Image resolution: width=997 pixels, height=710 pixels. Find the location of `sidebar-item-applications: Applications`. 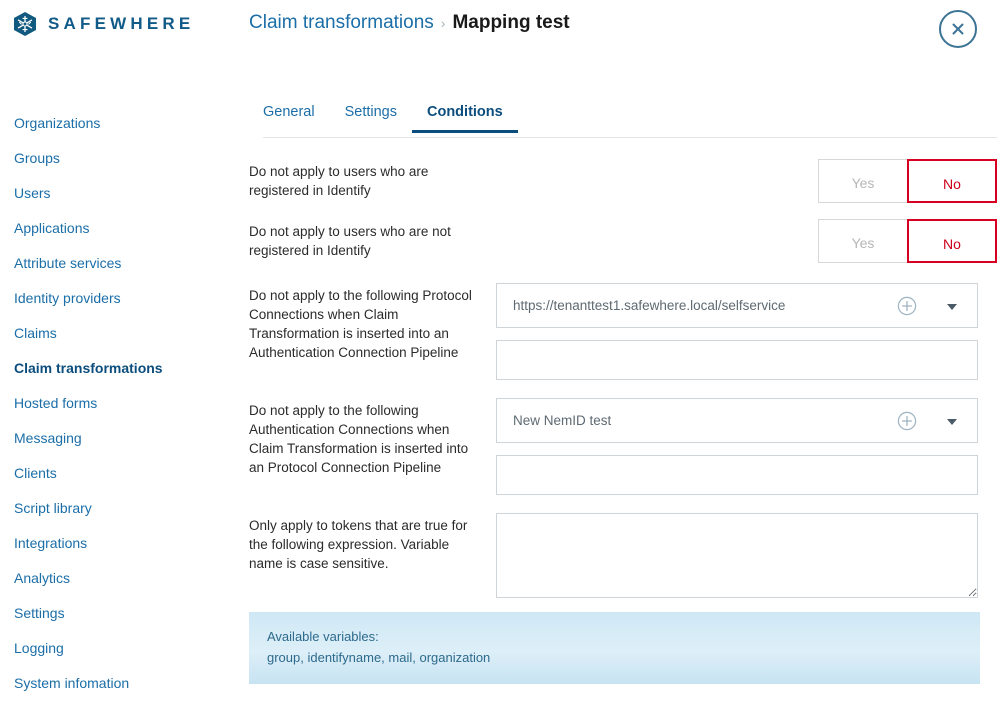

sidebar-item-applications: Applications is located at coordinates (117, 228).